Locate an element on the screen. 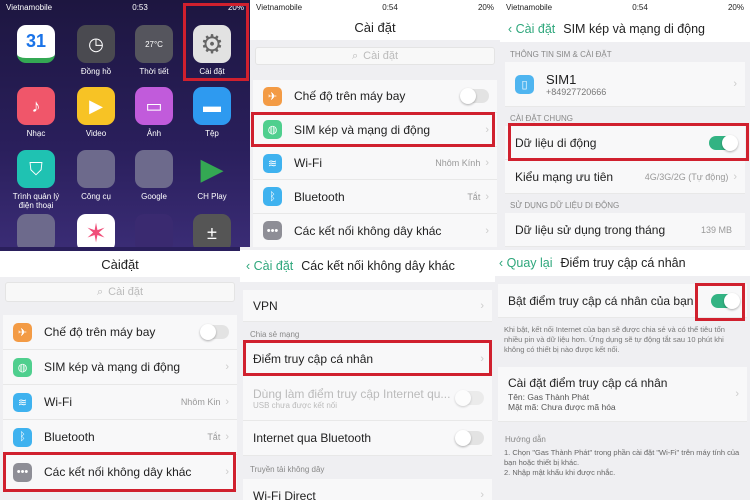  app-folder is located at coordinates (36, 230).